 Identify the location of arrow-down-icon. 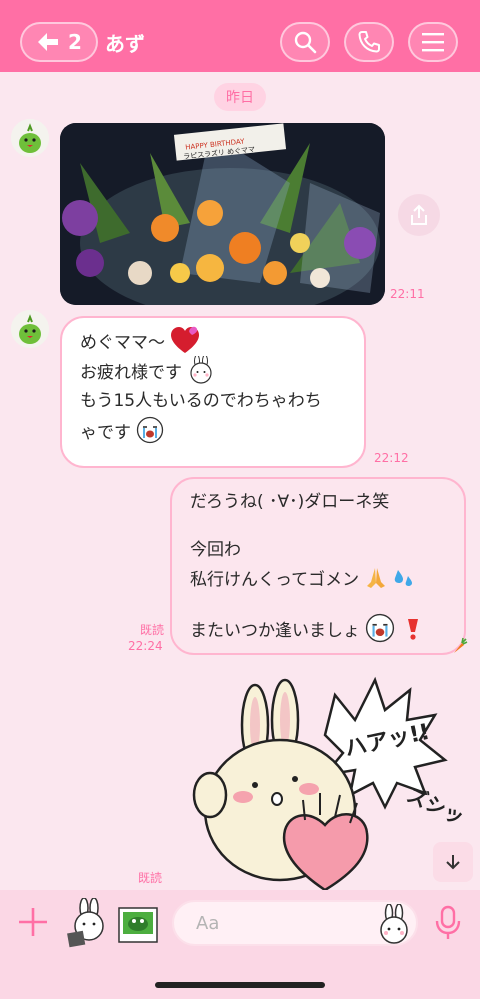
(453, 862).